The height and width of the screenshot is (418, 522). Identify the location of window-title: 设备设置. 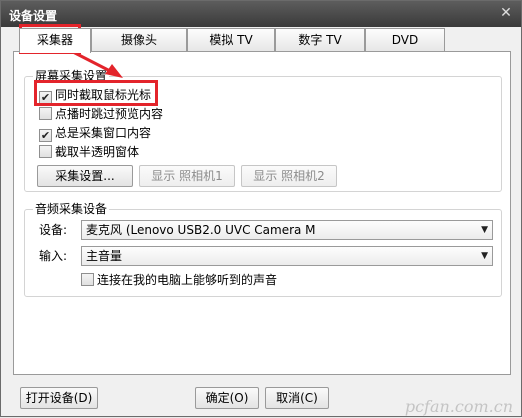
(33, 16).